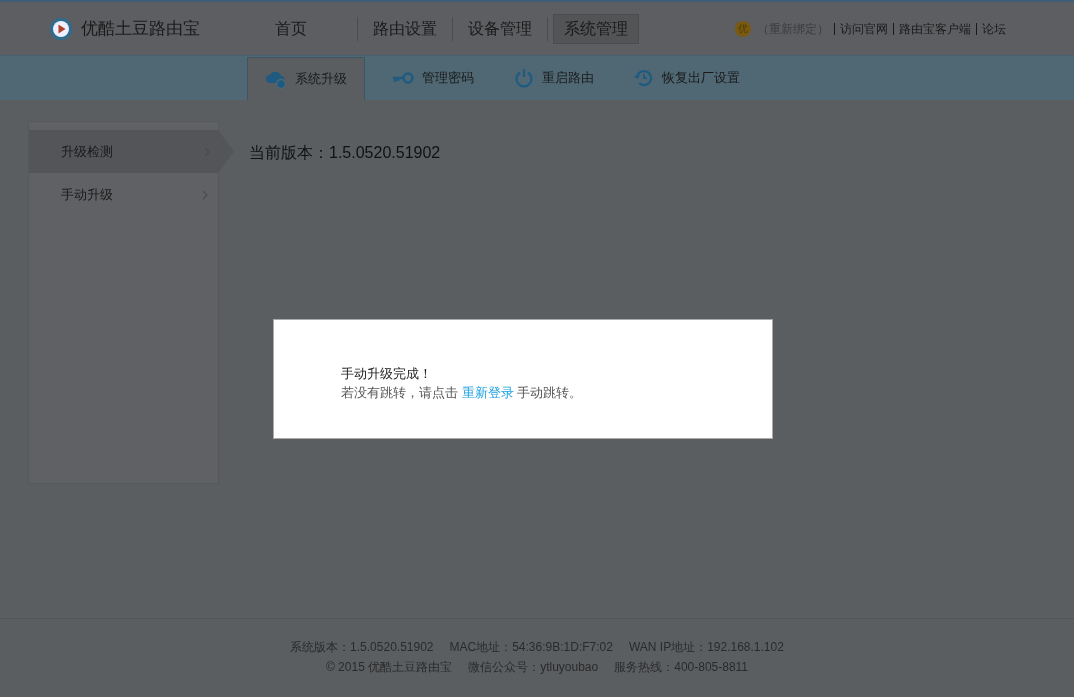 The width and height of the screenshot is (1074, 697). I want to click on power-icon, so click(524, 78).